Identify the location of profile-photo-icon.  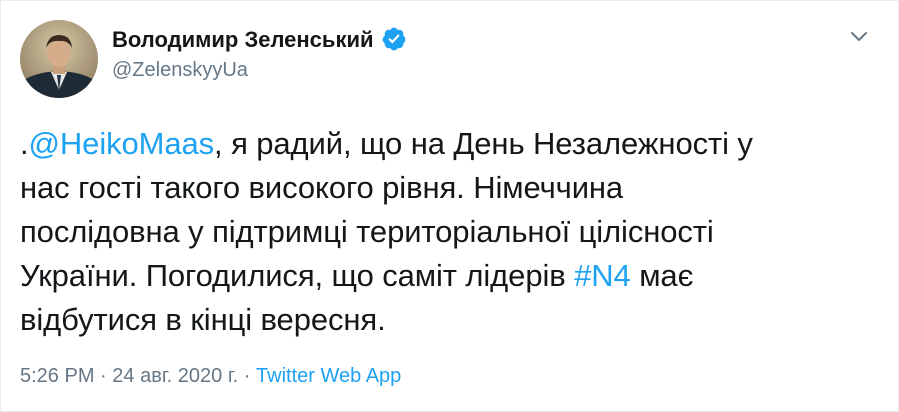
(59, 59).